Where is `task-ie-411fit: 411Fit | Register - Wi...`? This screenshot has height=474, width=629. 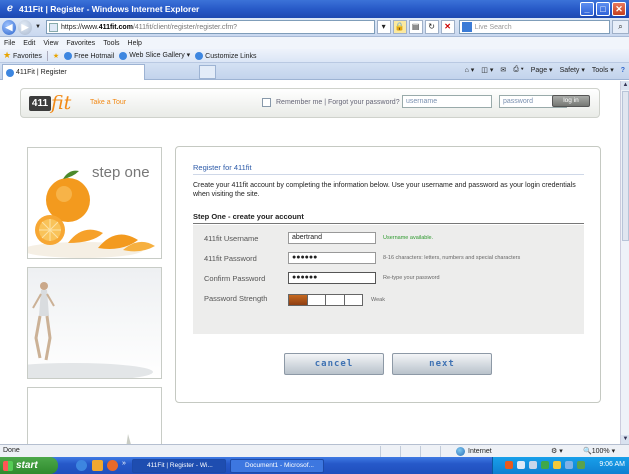 task-ie-411fit: 411Fit | Register - Wi... is located at coordinates (179, 466).